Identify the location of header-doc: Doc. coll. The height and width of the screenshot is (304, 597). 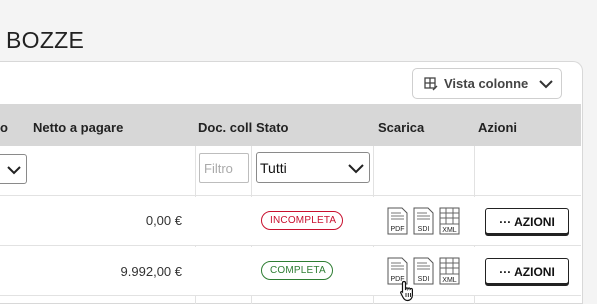
(225, 127).